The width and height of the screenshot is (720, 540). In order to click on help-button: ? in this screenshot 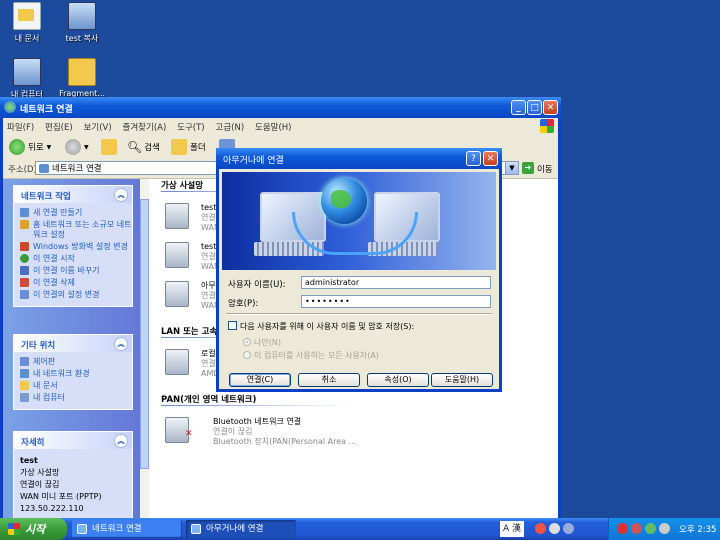, I will do `click(473, 158)`.